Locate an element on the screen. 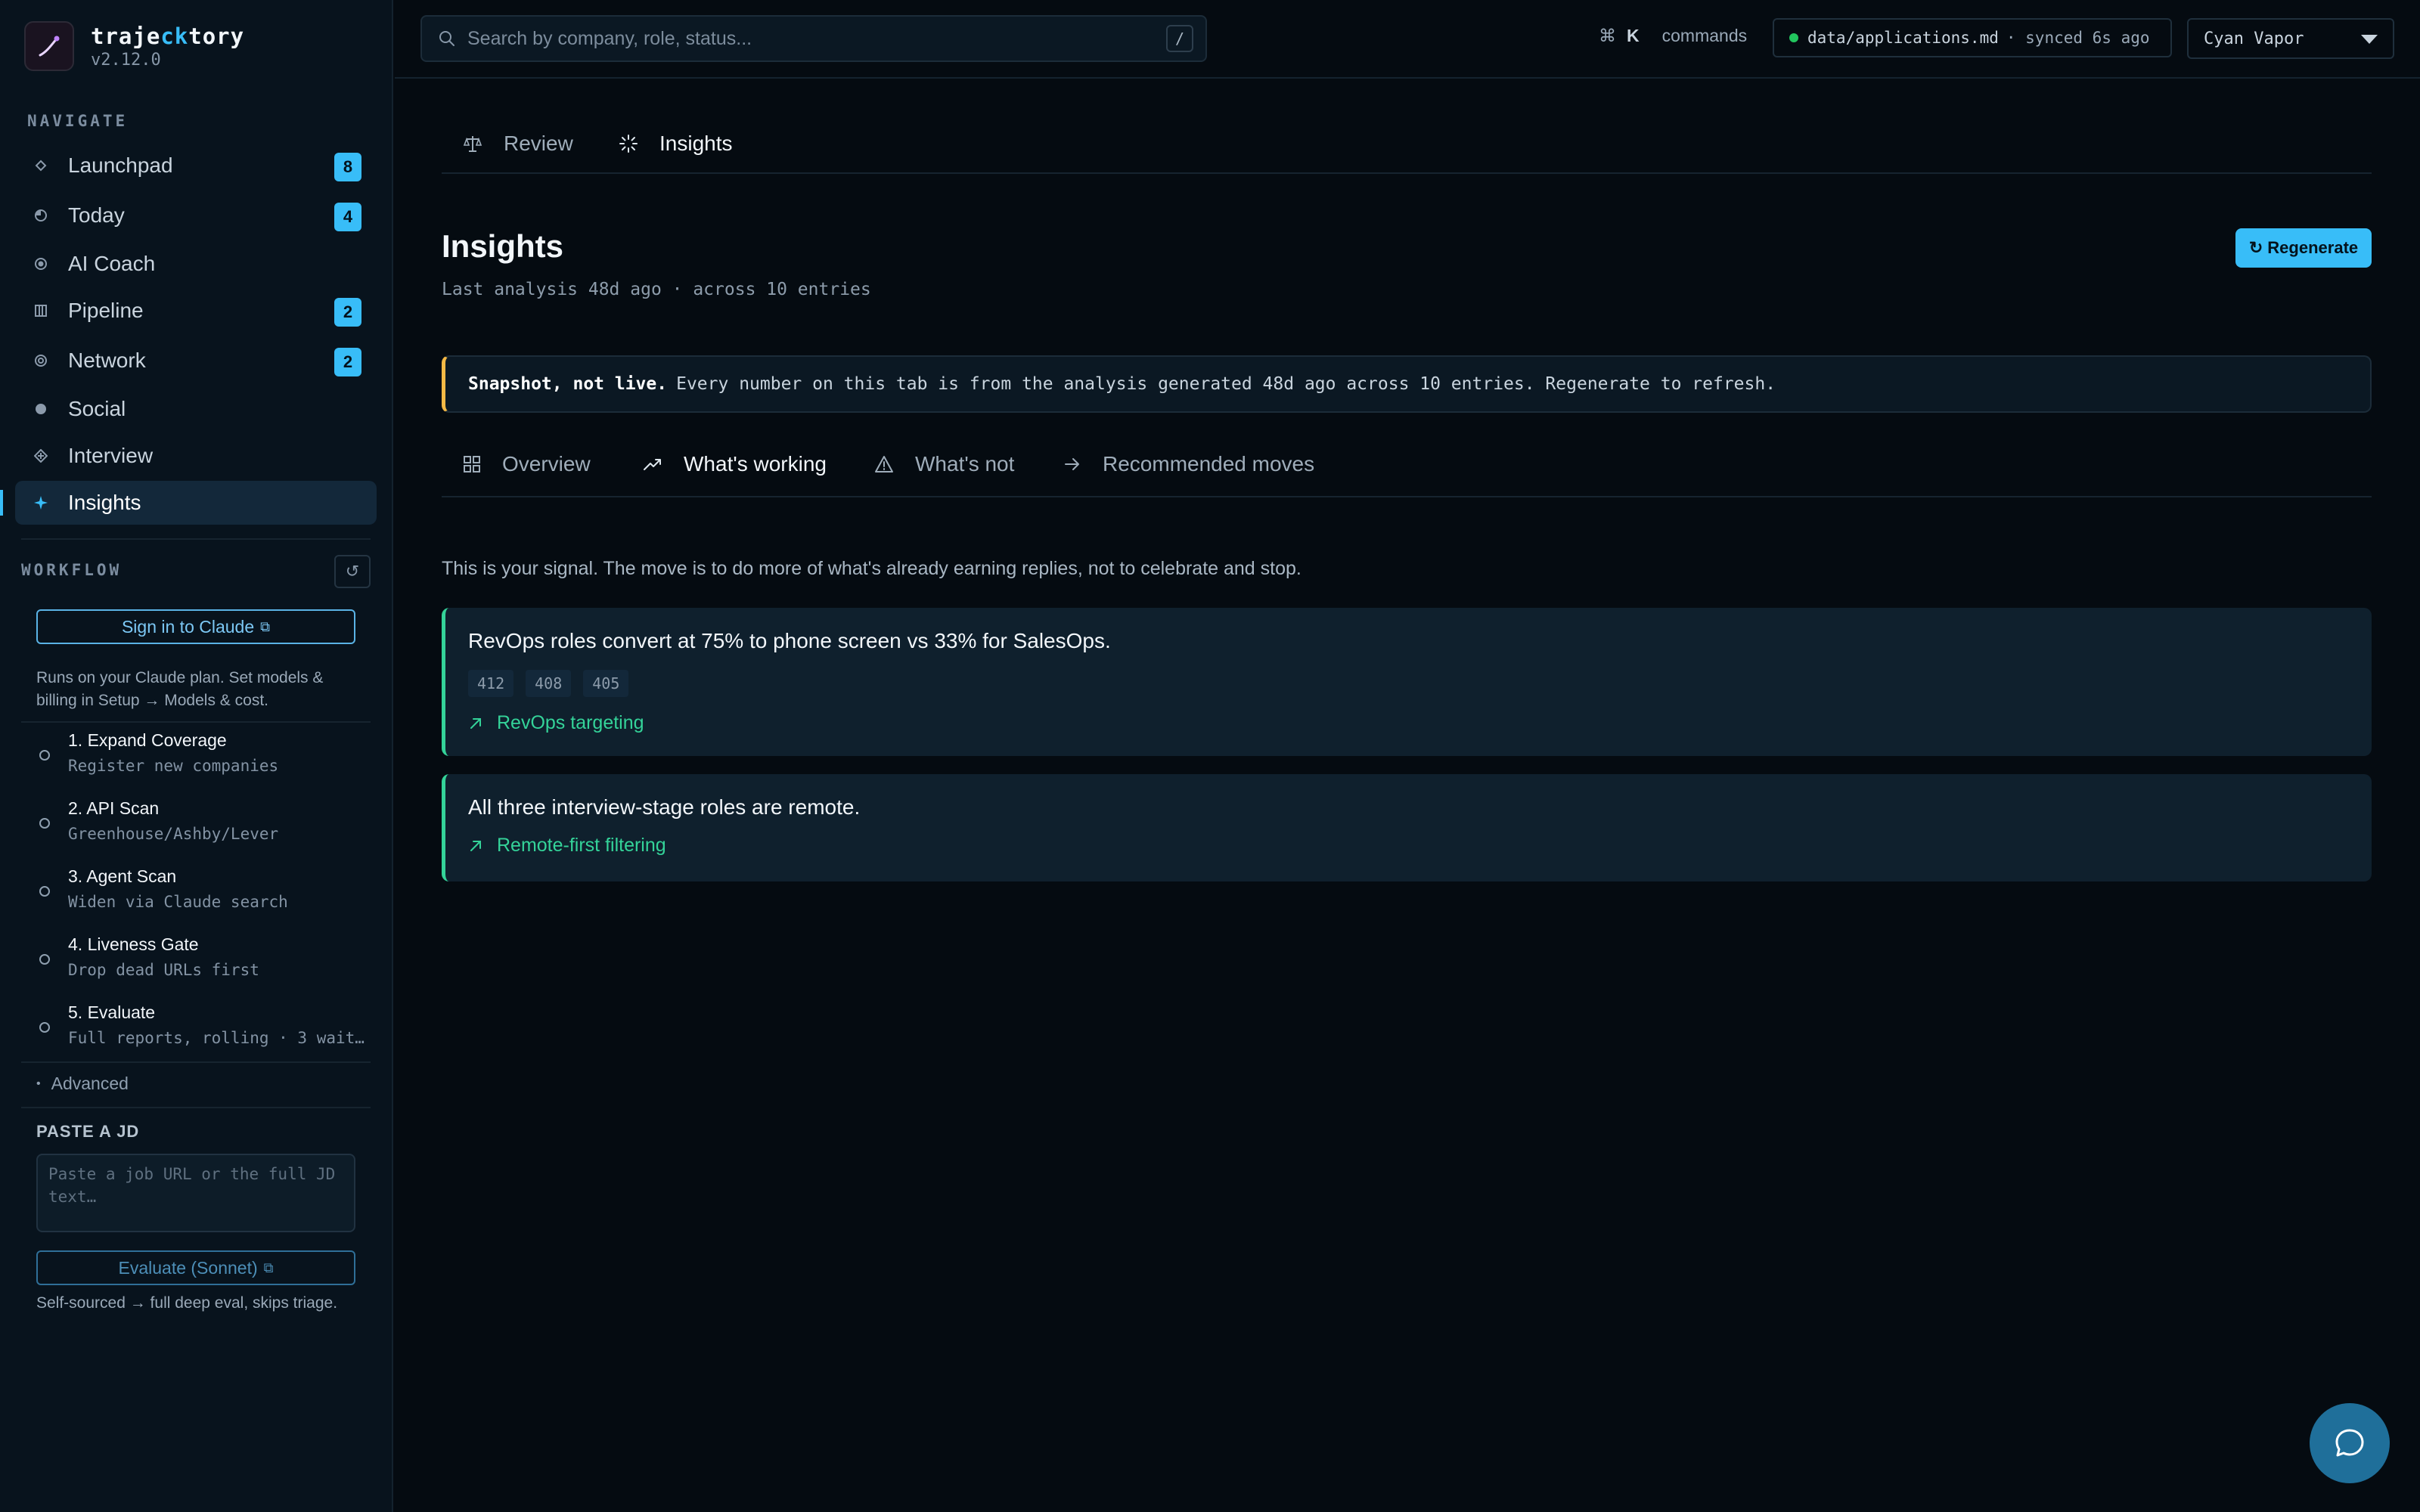 The height and width of the screenshot is (1512, 2420). tab-whats-working: What's working is located at coordinates (735, 464).